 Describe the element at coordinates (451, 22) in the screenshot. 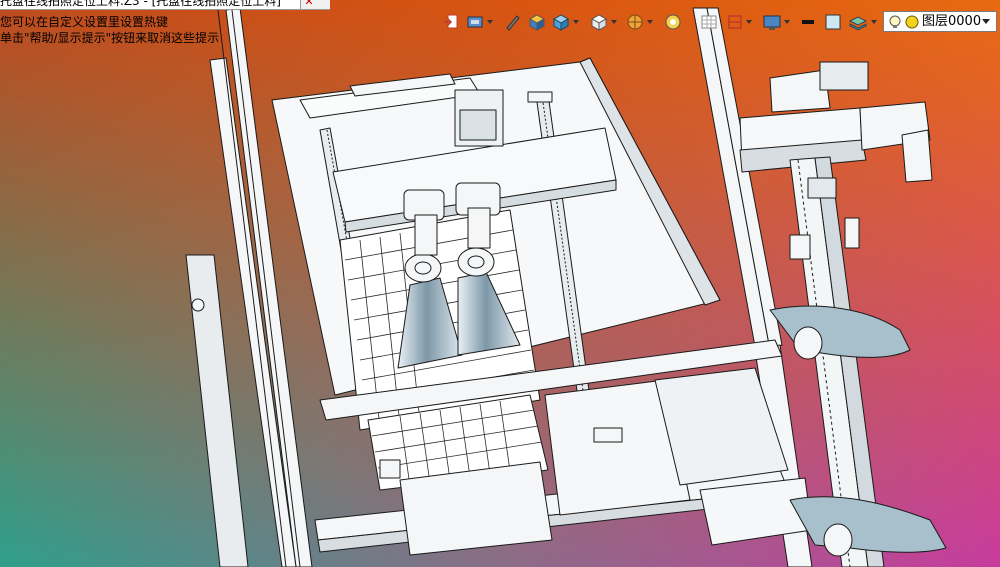

I see `exit-sketch-icon` at that location.